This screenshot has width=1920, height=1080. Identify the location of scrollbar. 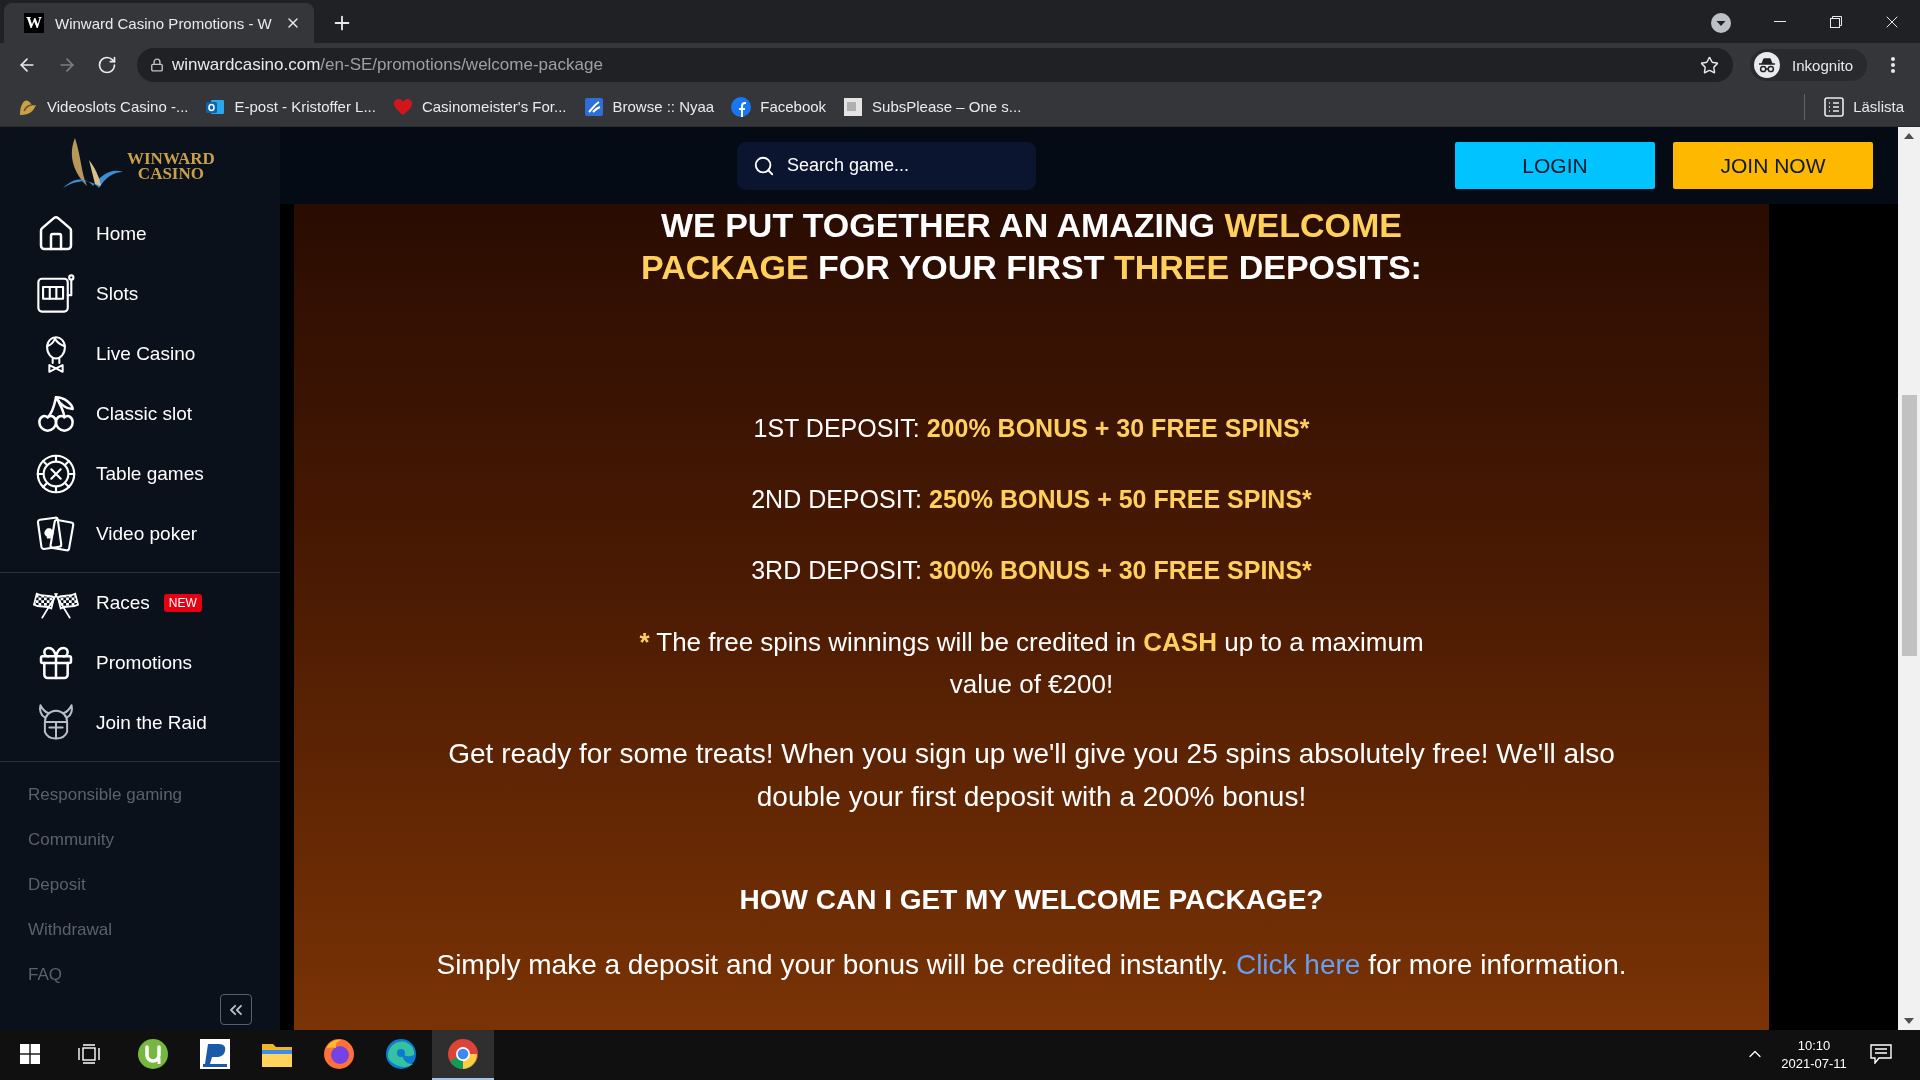
(1909, 578).